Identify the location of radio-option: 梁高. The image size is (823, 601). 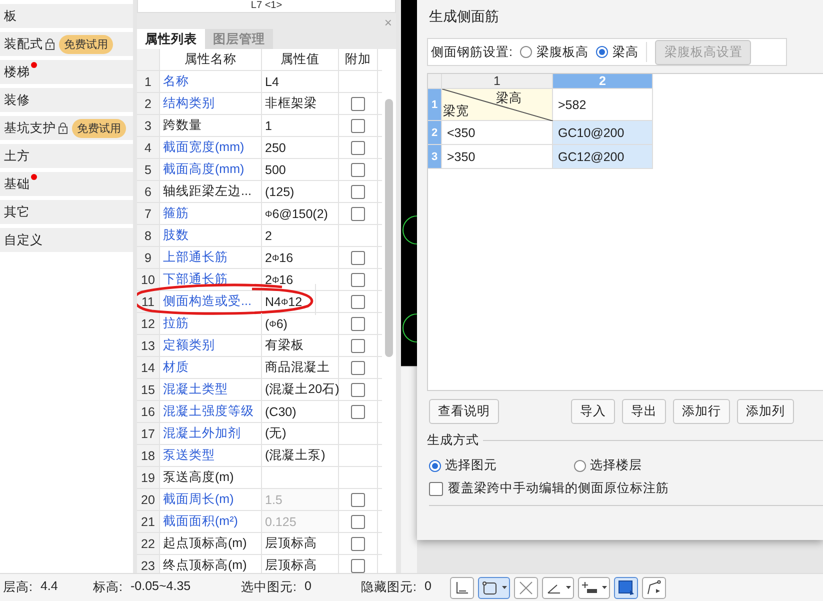
(617, 52).